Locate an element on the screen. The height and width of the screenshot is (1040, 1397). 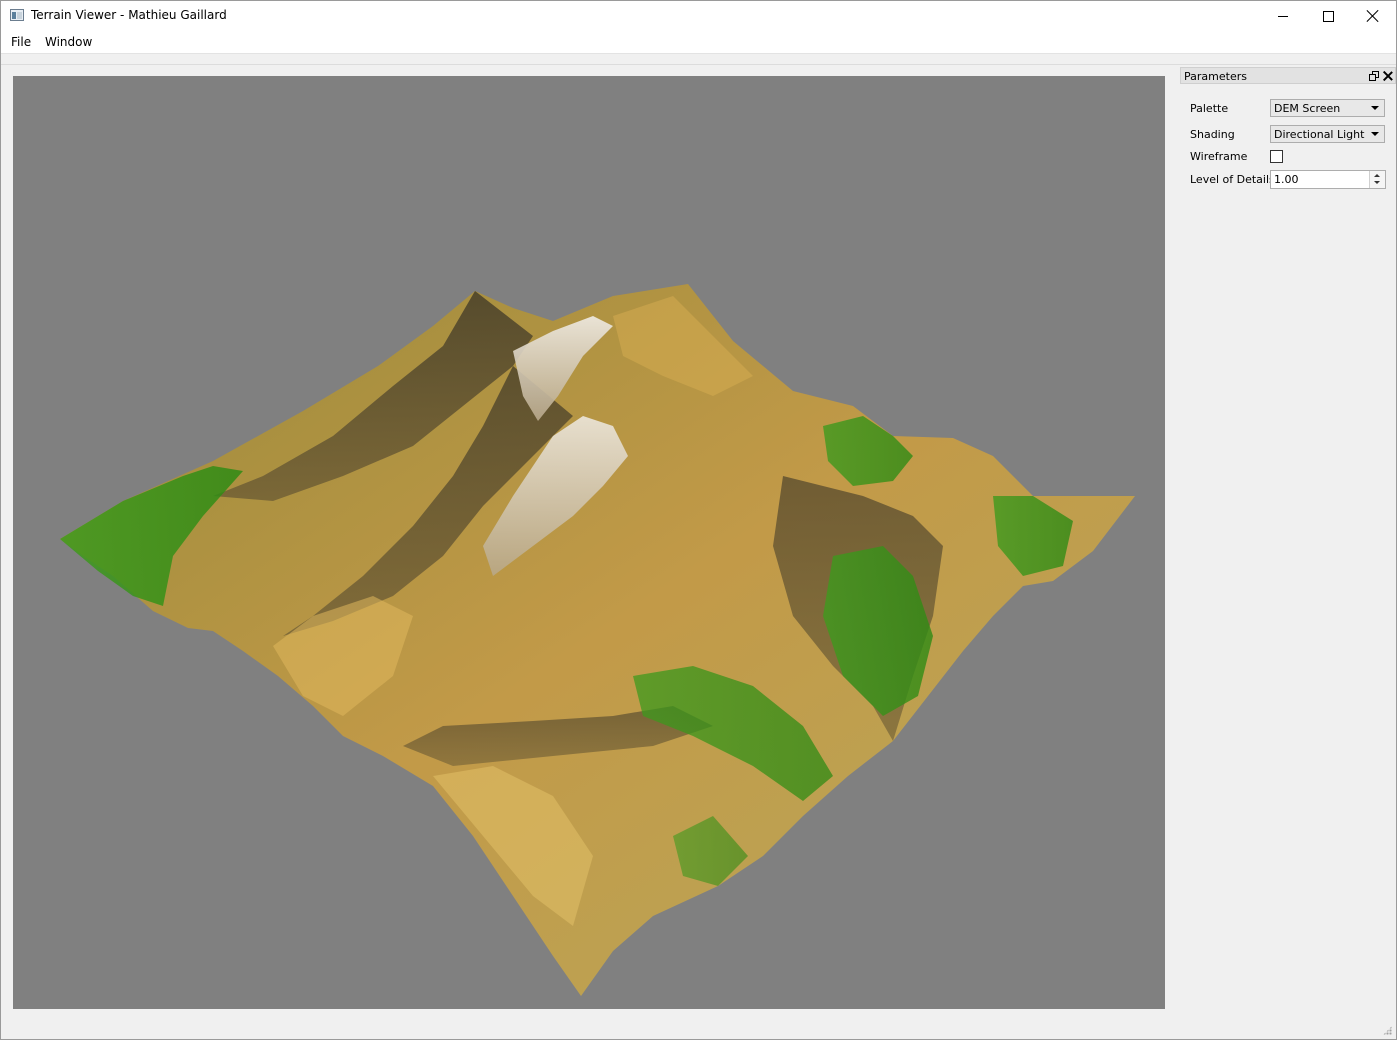
size-grip is located at coordinates (1387, 1030).